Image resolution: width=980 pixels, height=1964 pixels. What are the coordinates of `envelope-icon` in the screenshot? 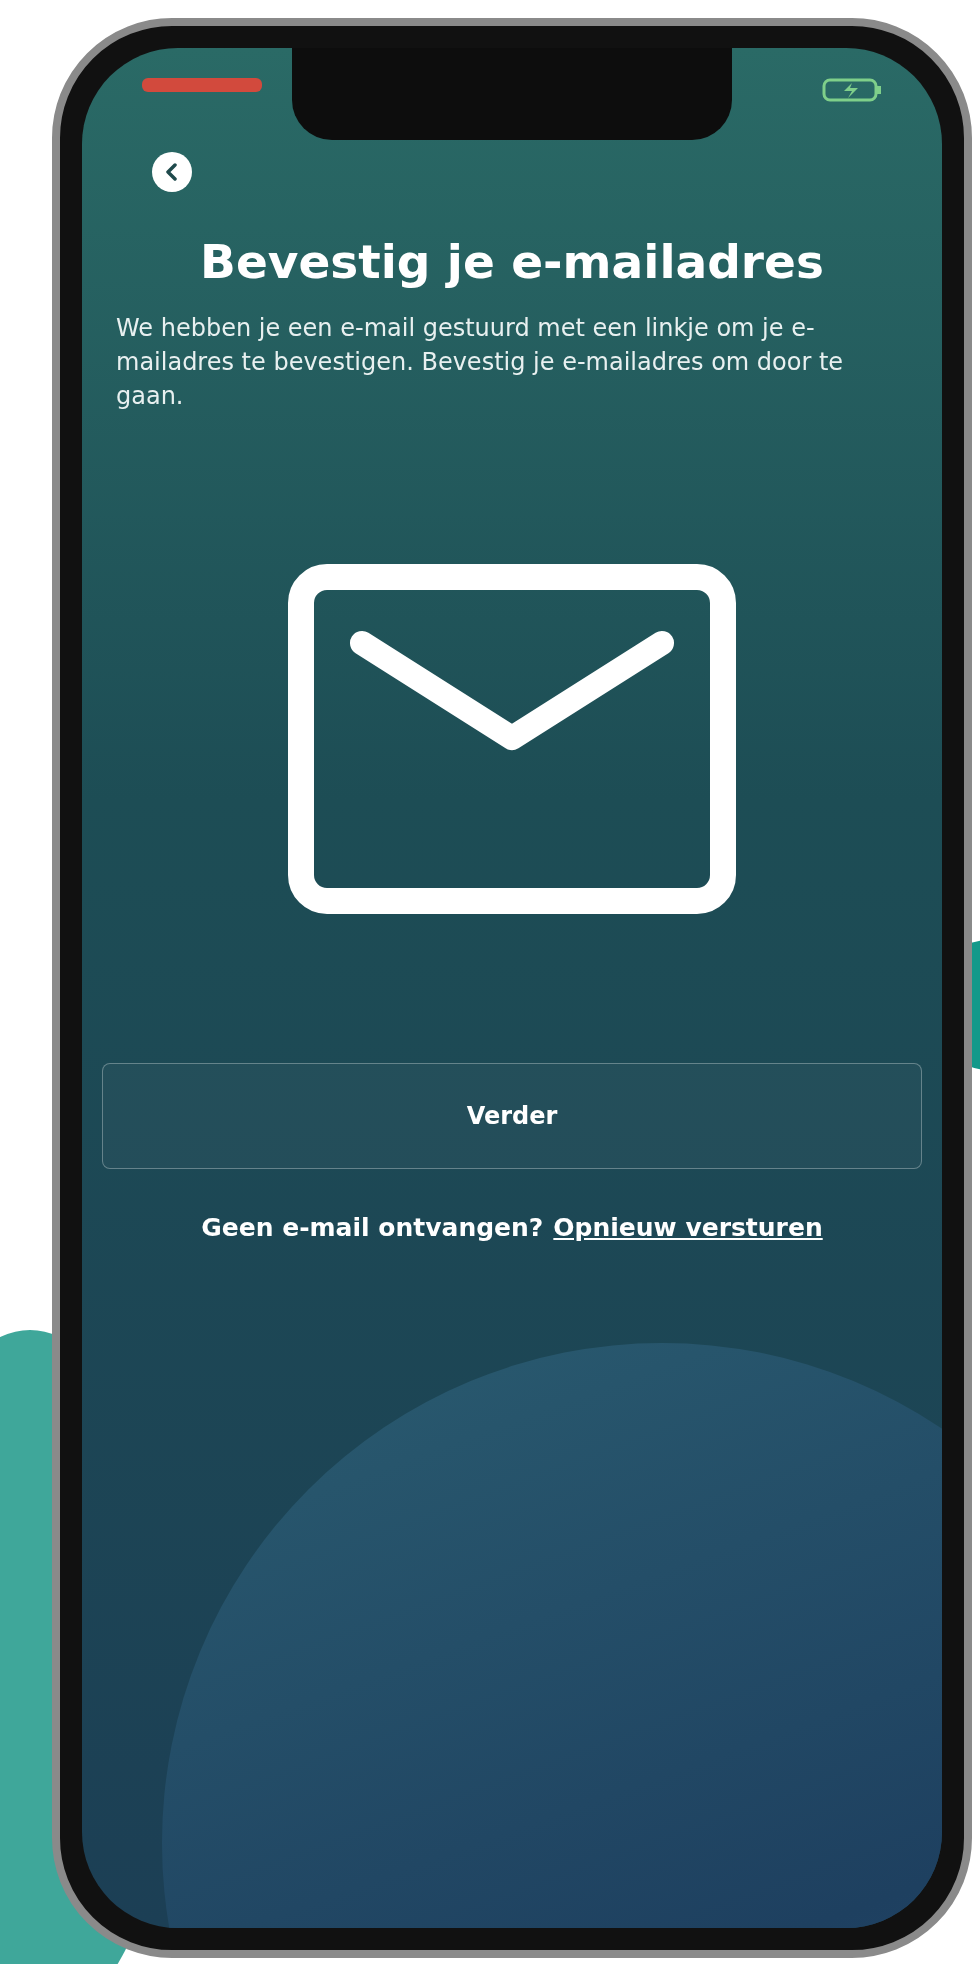 It's located at (512, 739).